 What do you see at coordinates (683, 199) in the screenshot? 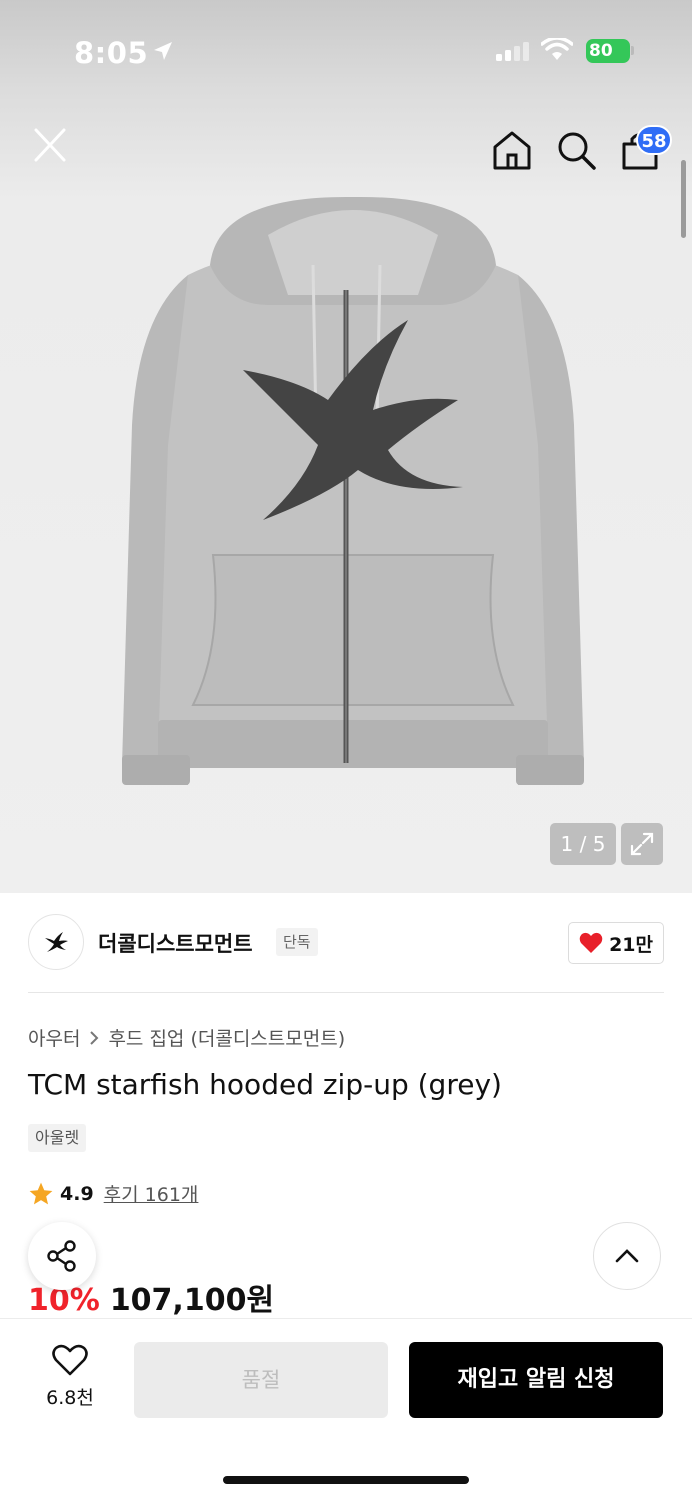
I see `scrollbar-thumb` at bounding box center [683, 199].